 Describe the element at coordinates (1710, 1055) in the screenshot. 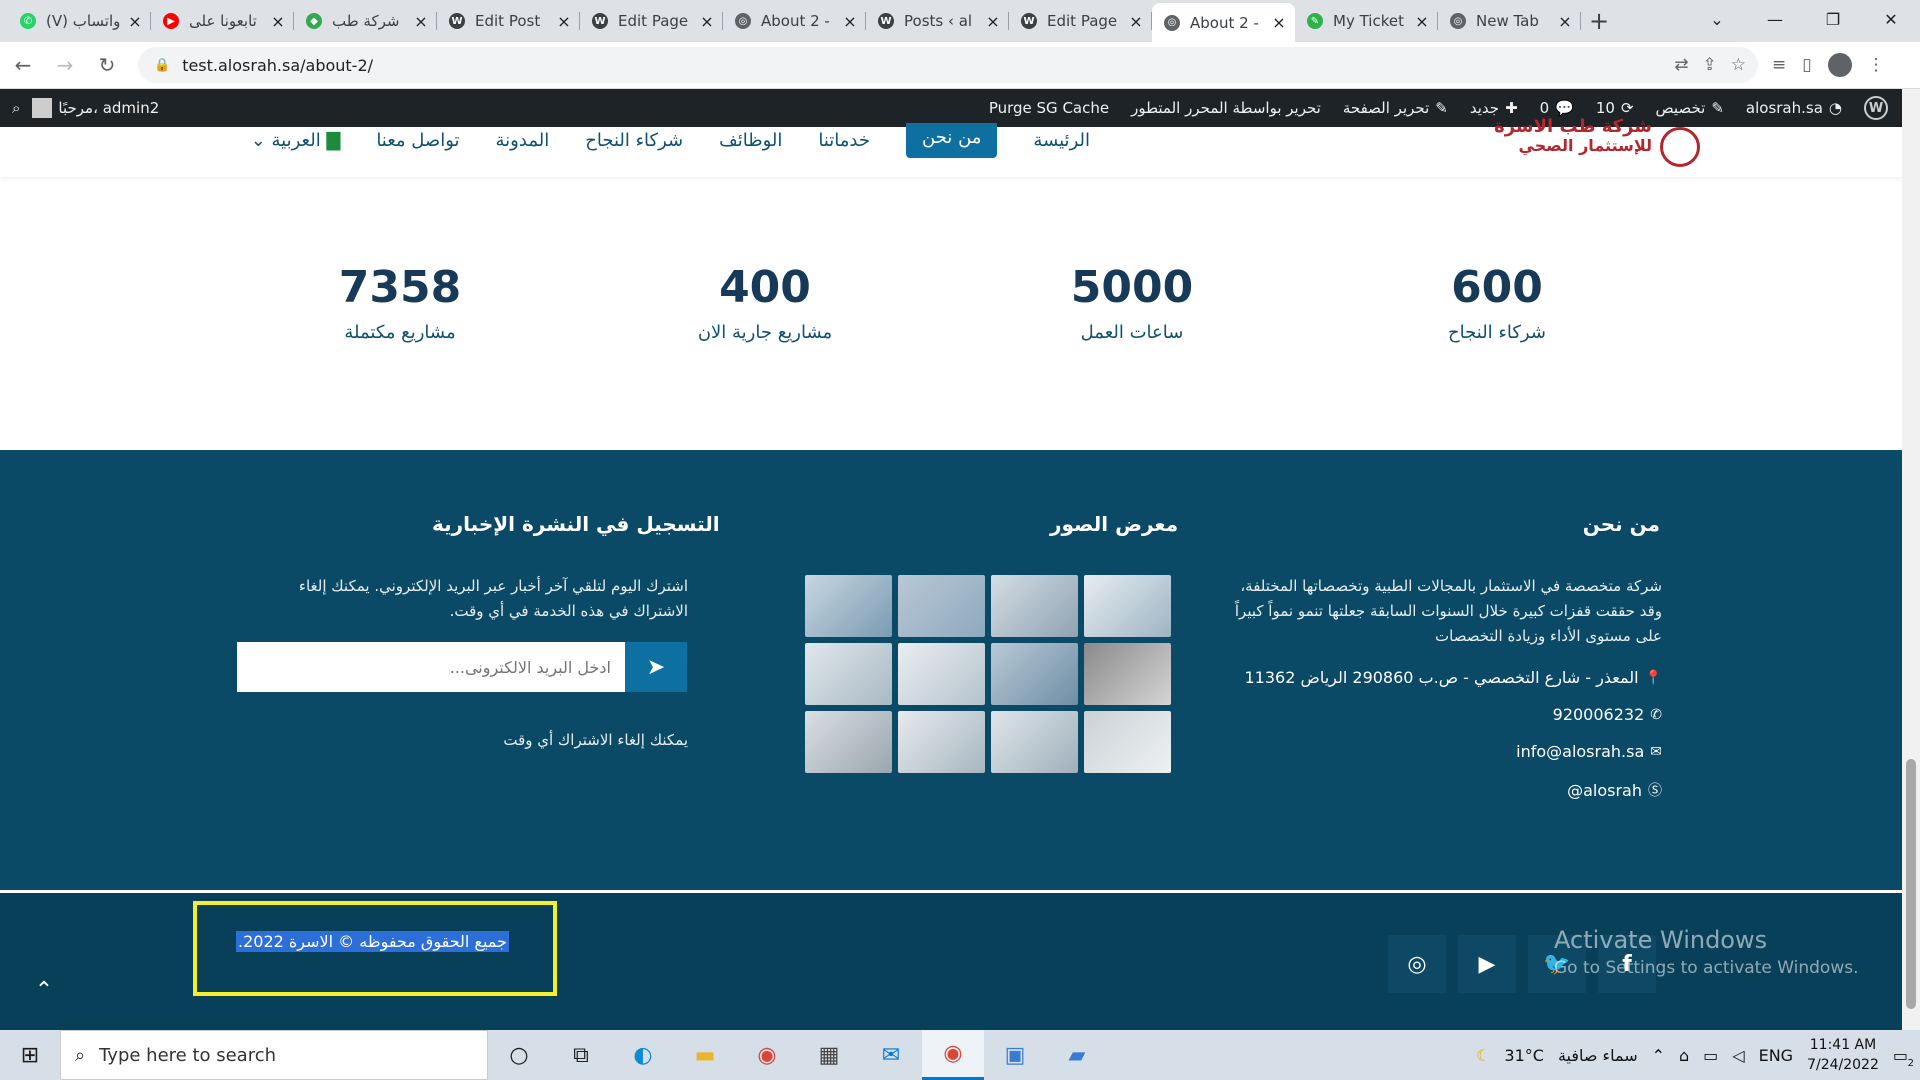

I see `battery-icon: ▭` at that location.